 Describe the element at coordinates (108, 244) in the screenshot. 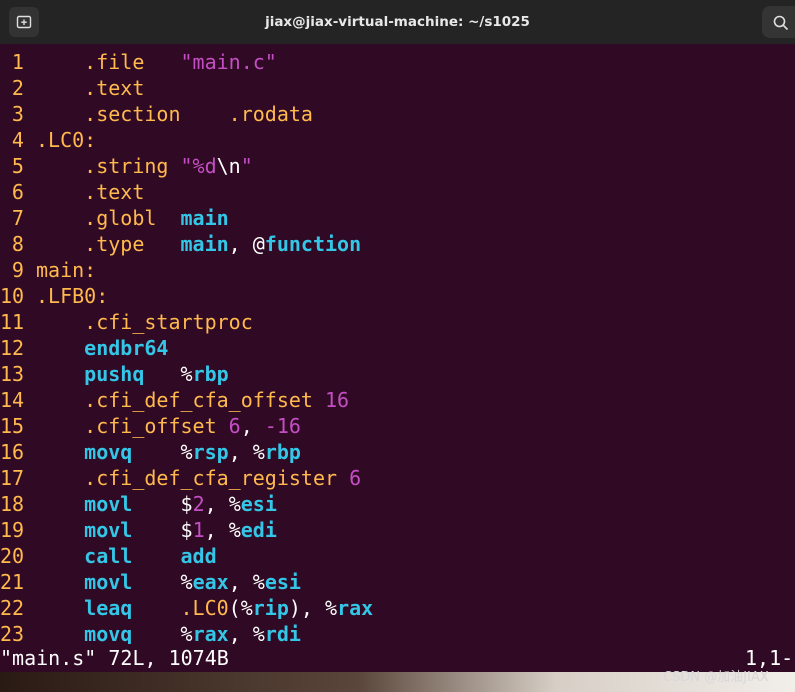

I see `code-token: .type` at that location.